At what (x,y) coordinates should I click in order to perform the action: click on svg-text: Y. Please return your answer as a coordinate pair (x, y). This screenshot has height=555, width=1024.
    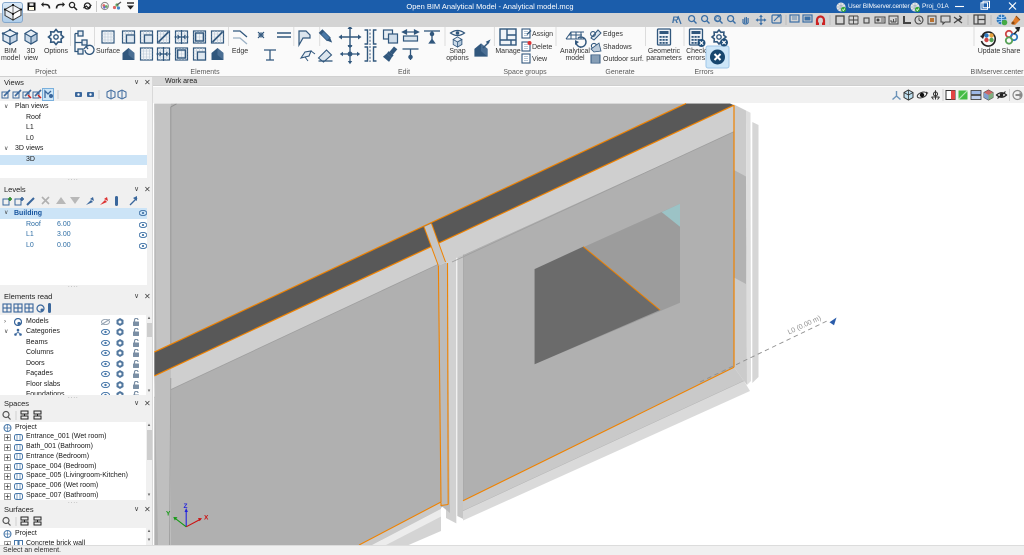
    Looking at the image, I should click on (168, 514).